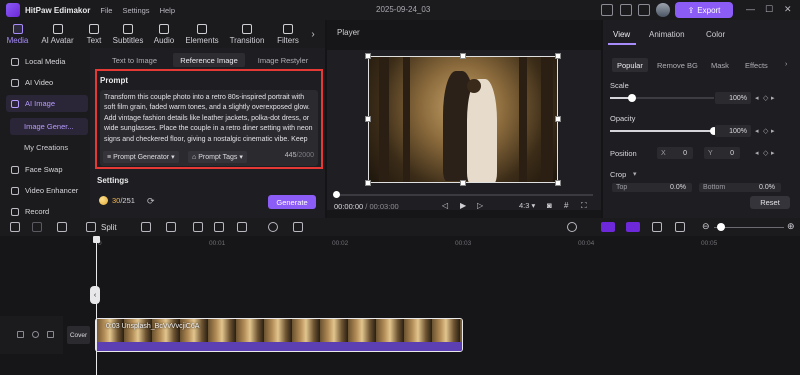 The height and width of the screenshot is (375, 800). Describe the element at coordinates (733, 131) in the screenshot. I see `opacity-value: 100%` at that location.